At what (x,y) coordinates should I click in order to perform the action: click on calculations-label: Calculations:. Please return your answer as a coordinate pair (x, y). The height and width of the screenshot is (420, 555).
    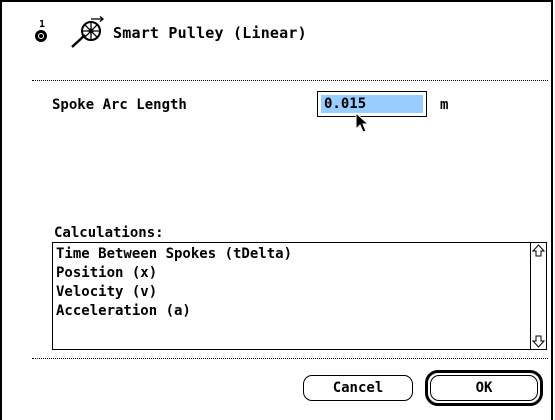
    Looking at the image, I should click on (109, 233).